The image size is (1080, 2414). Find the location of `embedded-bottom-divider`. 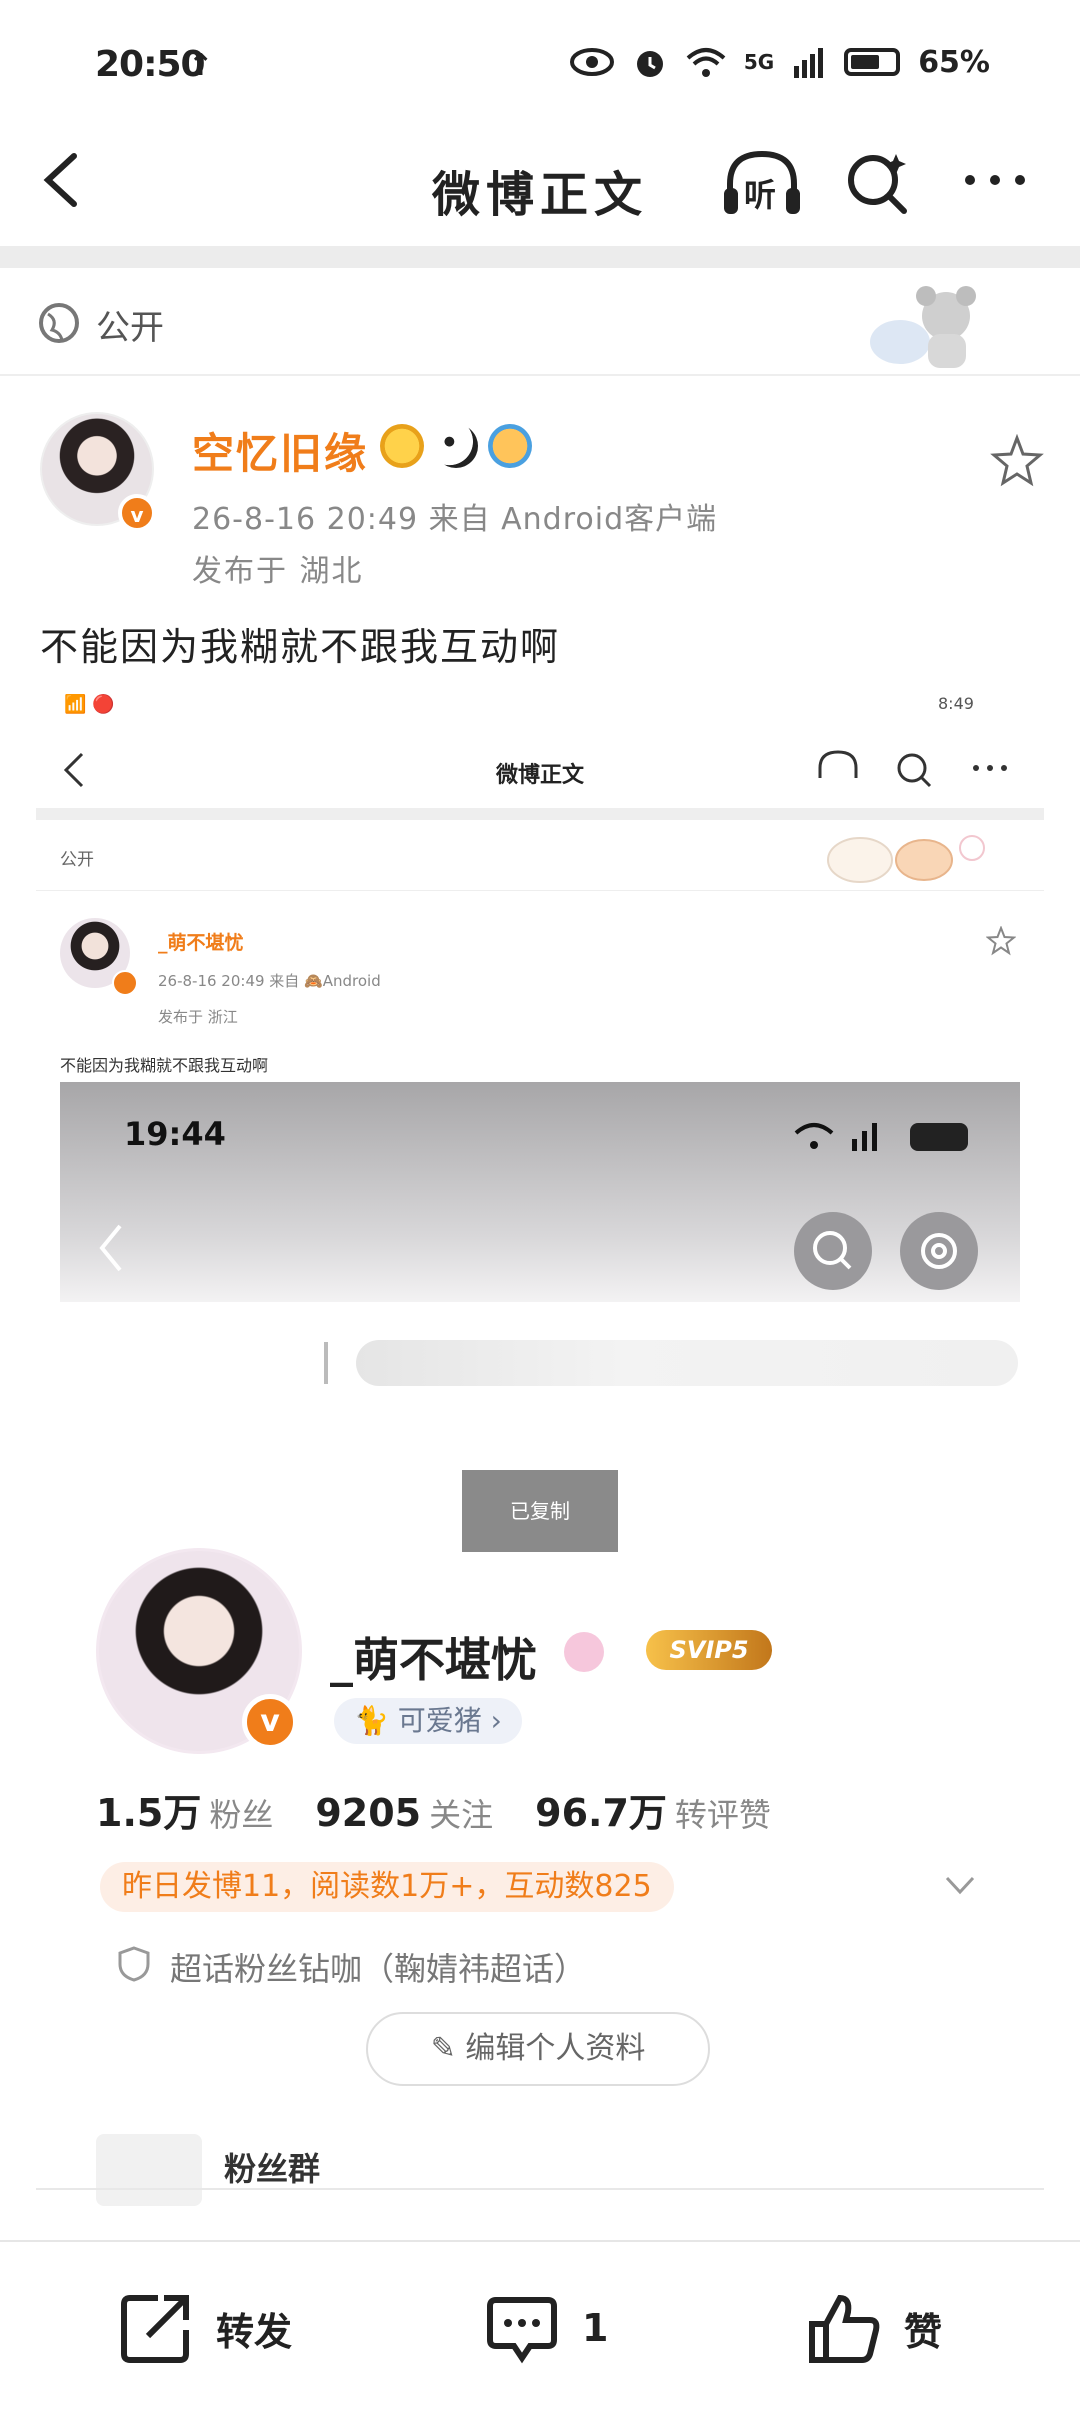

embedded-bottom-divider is located at coordinates (540, 2189).